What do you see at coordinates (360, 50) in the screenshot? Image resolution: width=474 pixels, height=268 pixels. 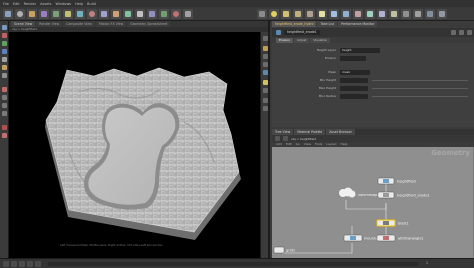 I see `height-layer-field: height` at bounding box center [360, 50].